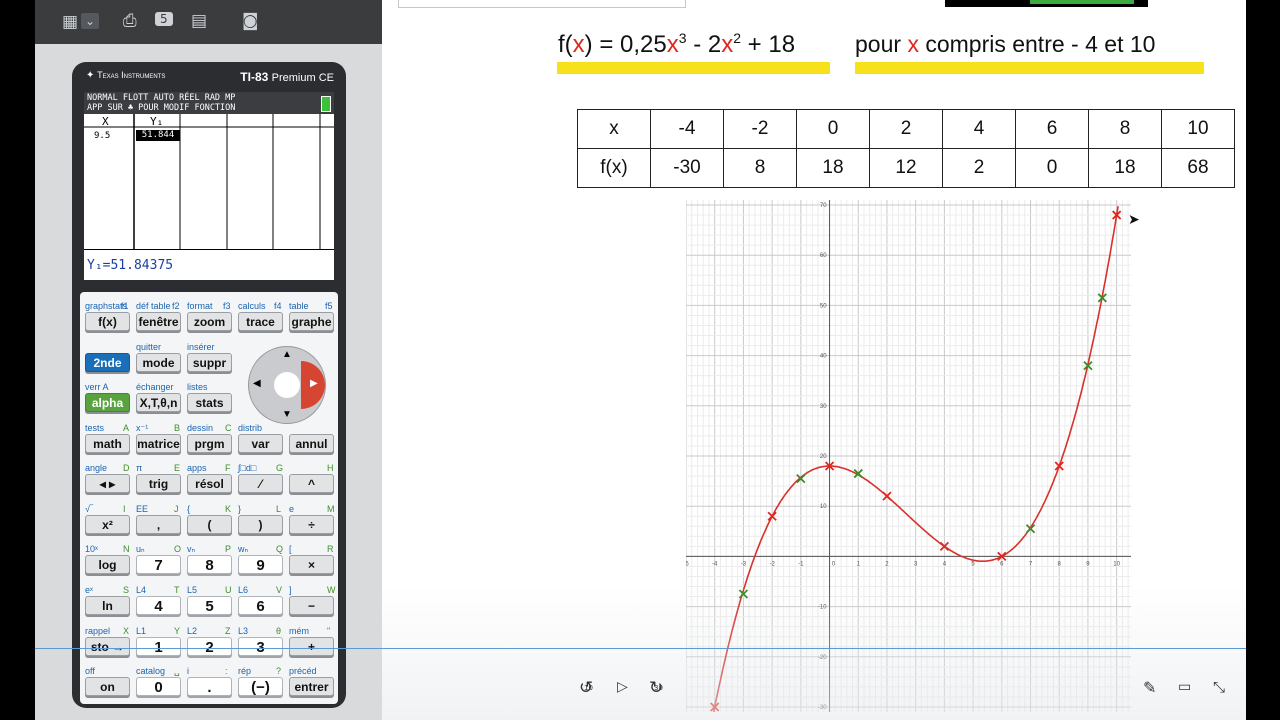 Image resolution: width=1280 pixels, height=720 pixels. I want to click on secondary-func: ], so click(290, 590).